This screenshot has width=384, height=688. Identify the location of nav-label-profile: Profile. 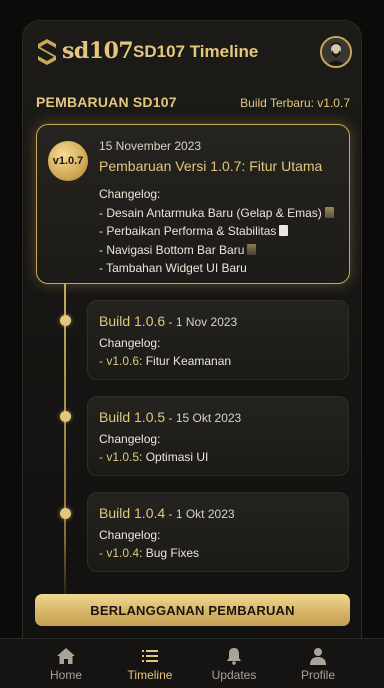
(317, 675).